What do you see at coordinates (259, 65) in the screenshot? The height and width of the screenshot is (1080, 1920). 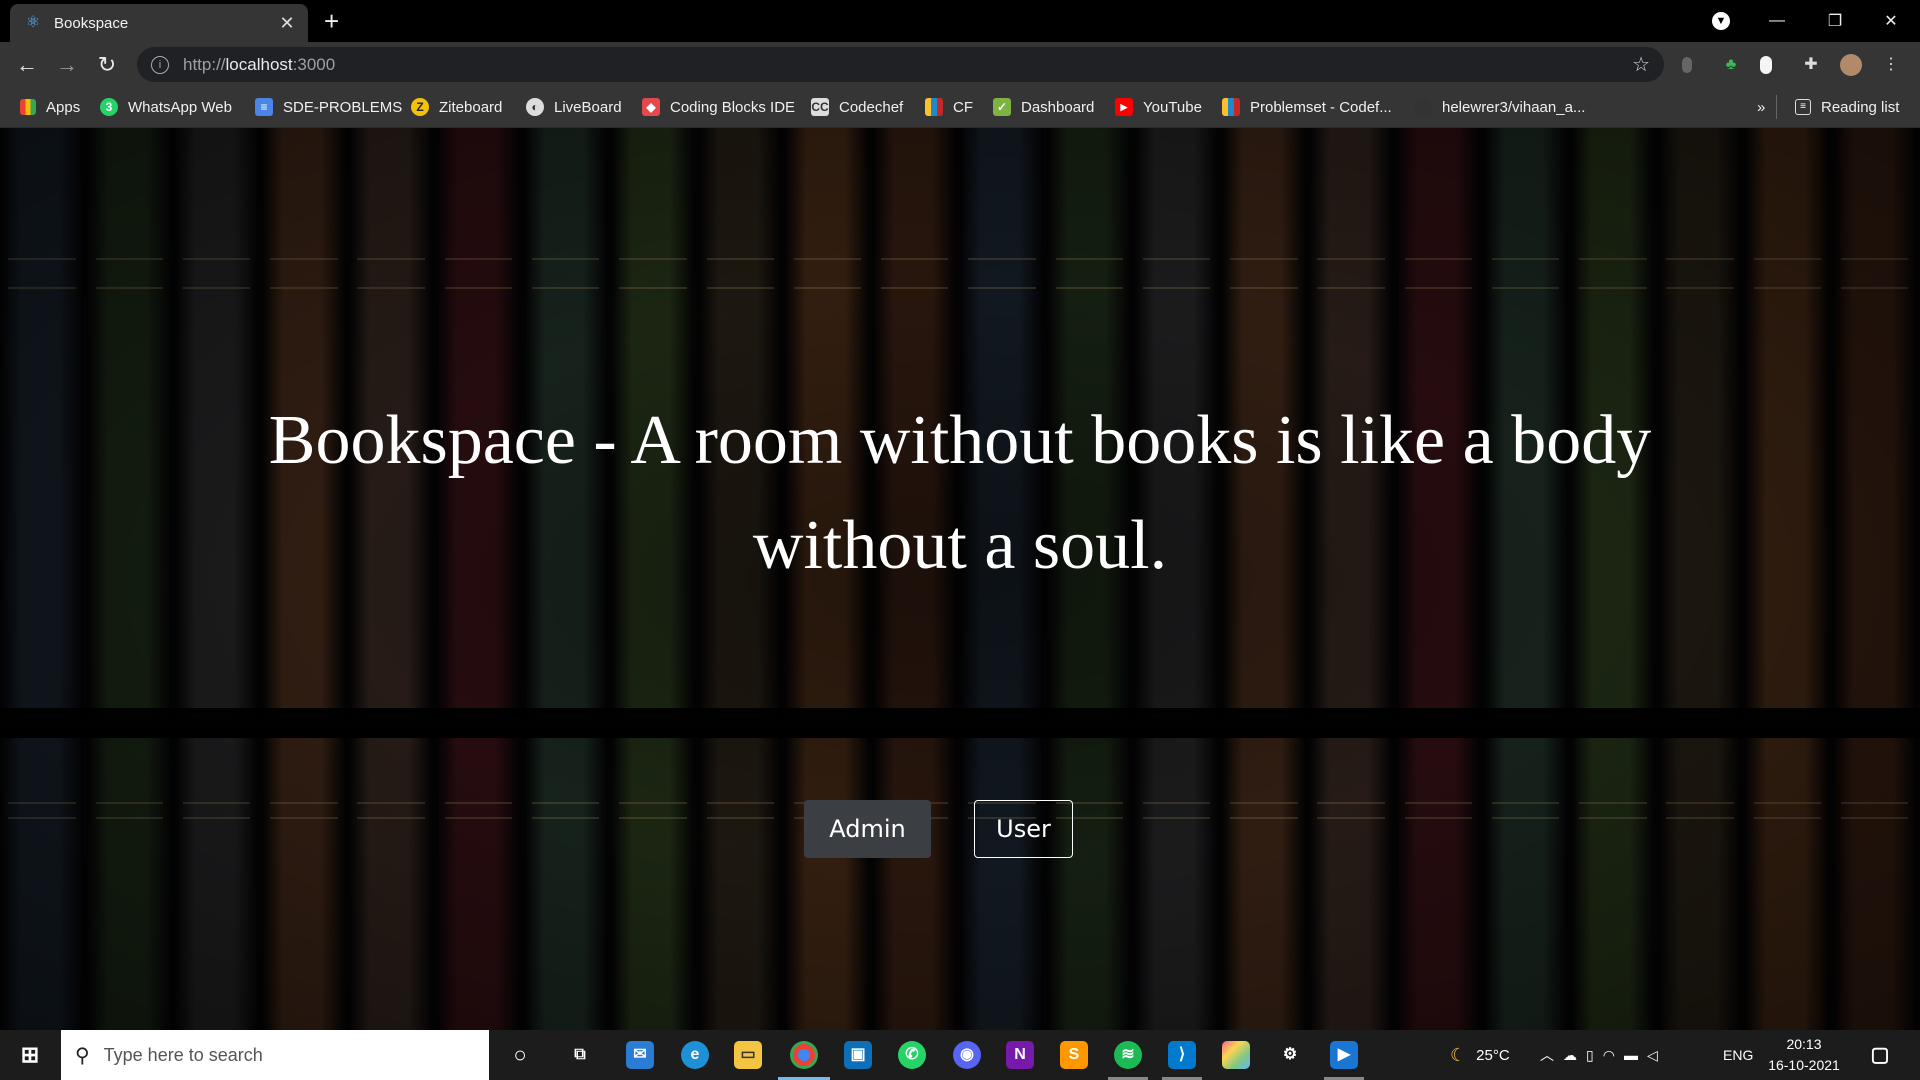 I see `url-text: http://localhost:3000` at bounding box center [259, 65].